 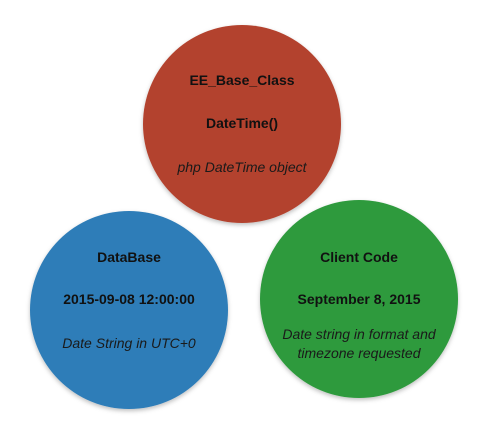 I want to click on node-desc-line-1: Date string in format and, so click(x=359, y=334).